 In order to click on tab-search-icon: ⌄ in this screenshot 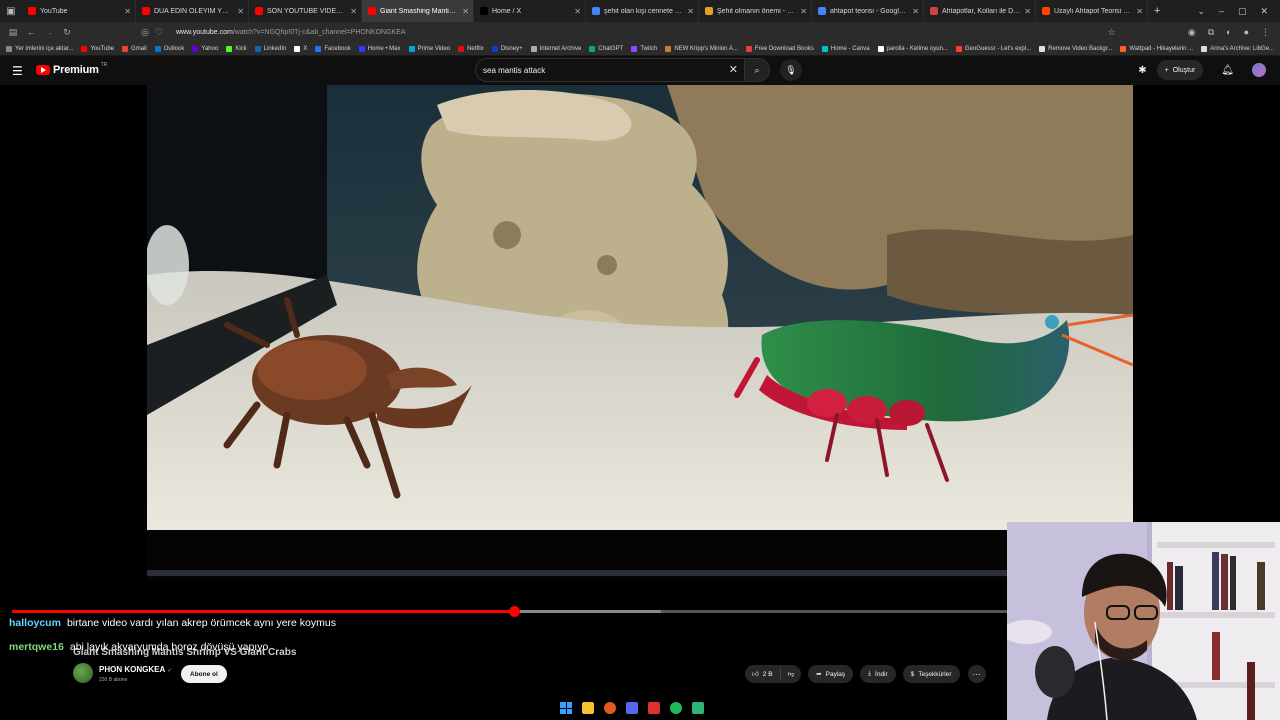, I will do `click(1201, 11)`.